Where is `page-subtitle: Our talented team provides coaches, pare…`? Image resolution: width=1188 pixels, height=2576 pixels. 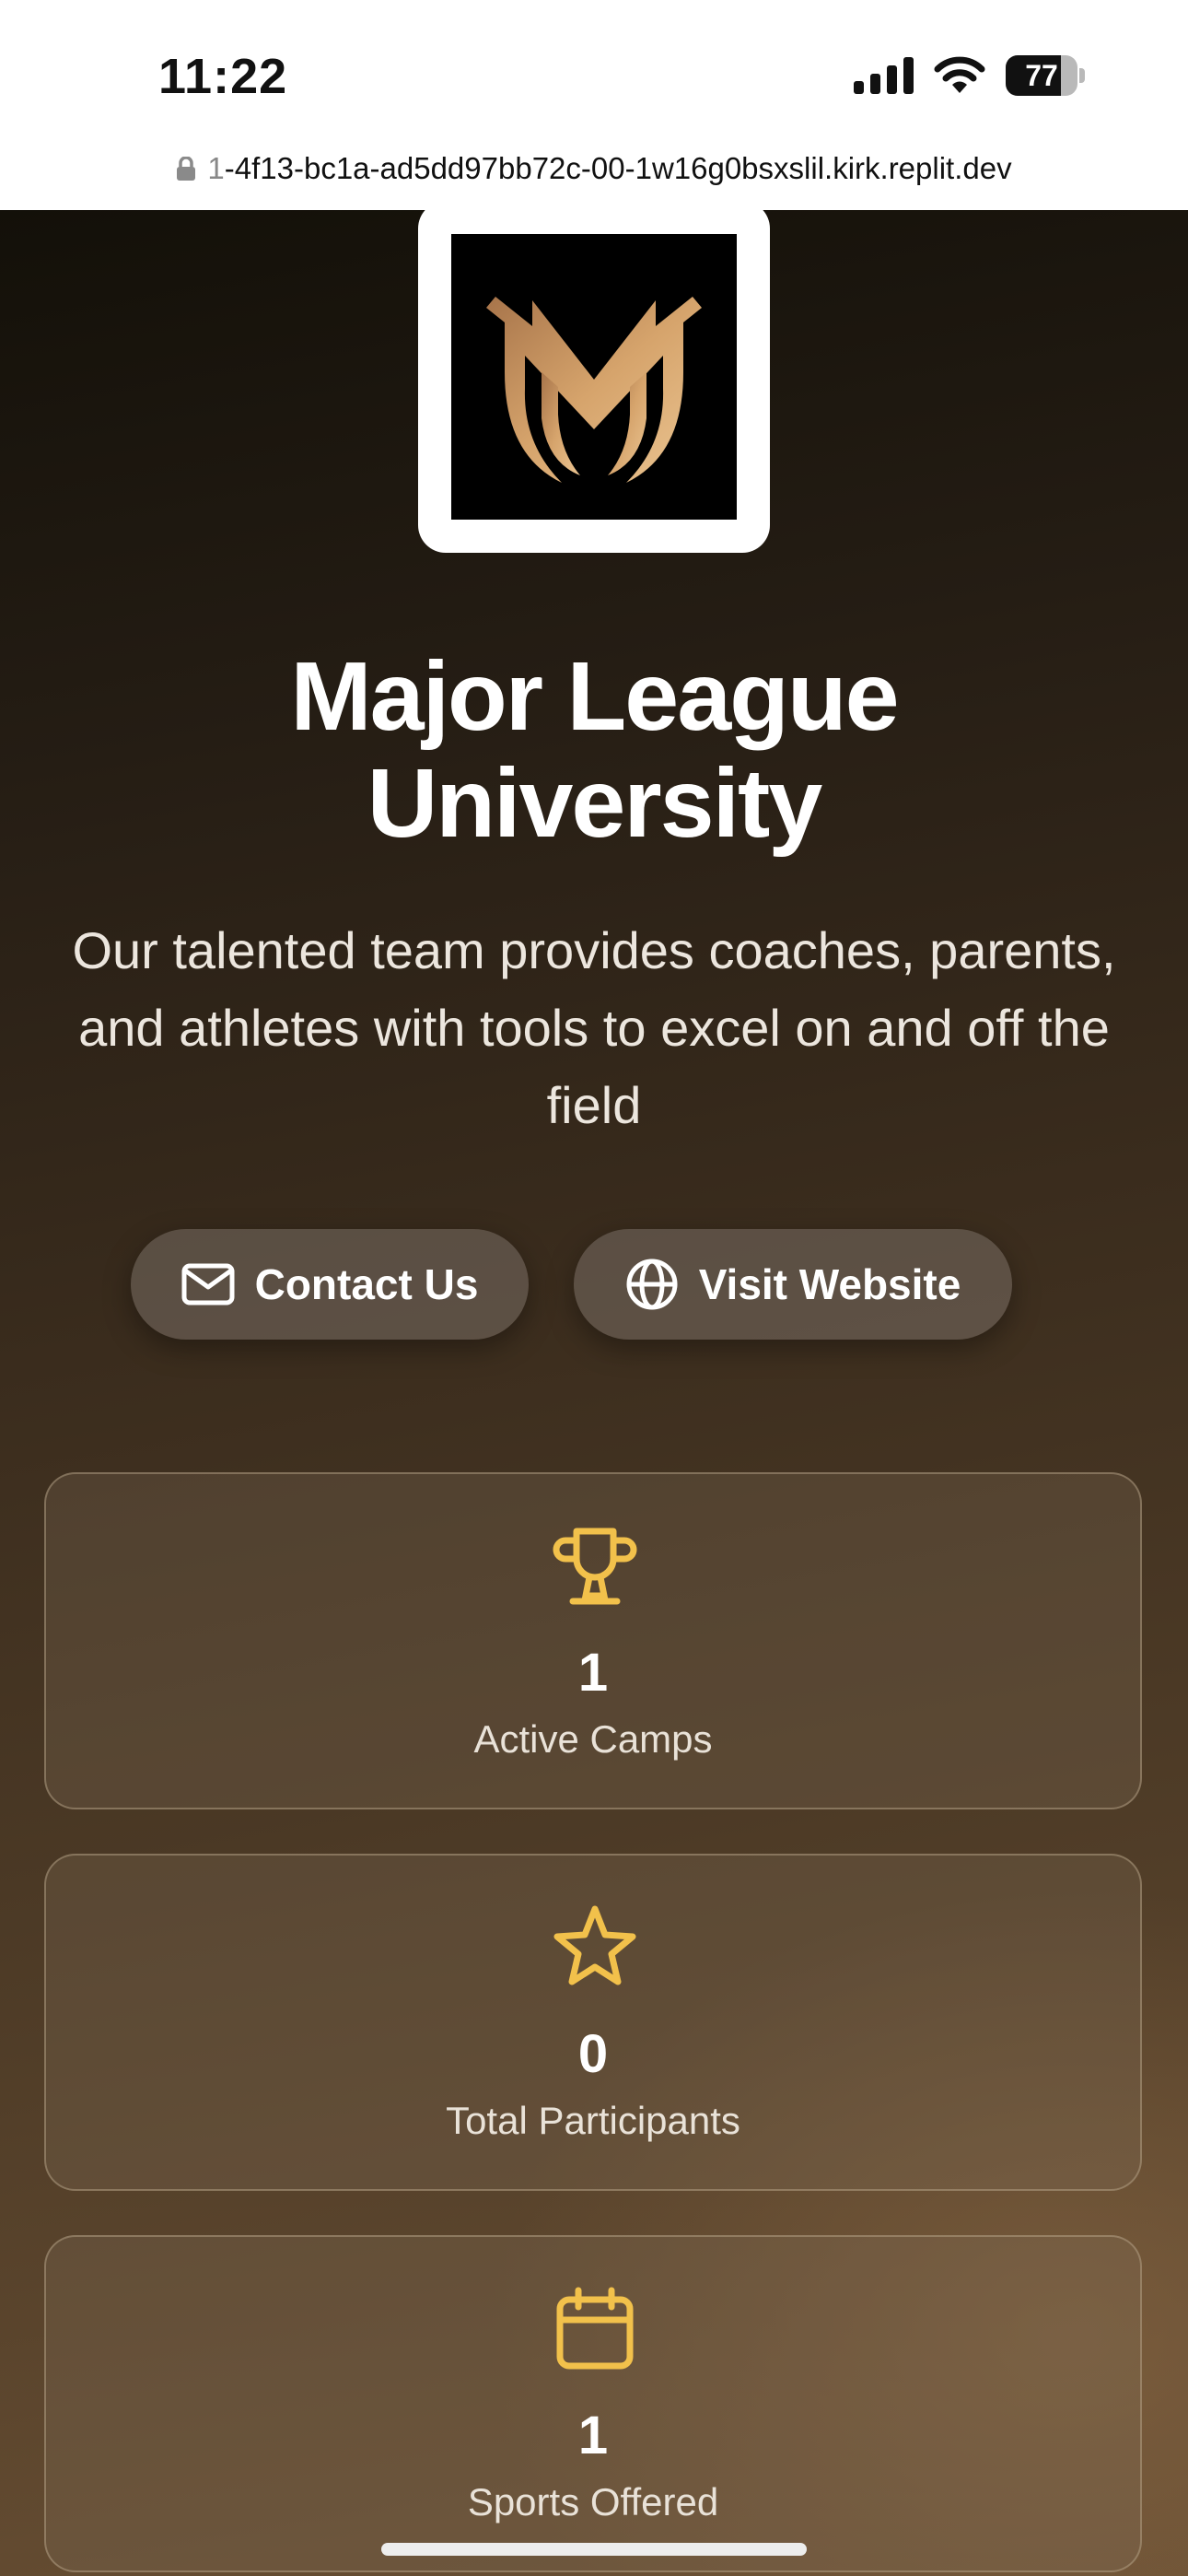
page-subtitle: Our talented team provides coaches, pare… is located at coordinates (594, 1027).